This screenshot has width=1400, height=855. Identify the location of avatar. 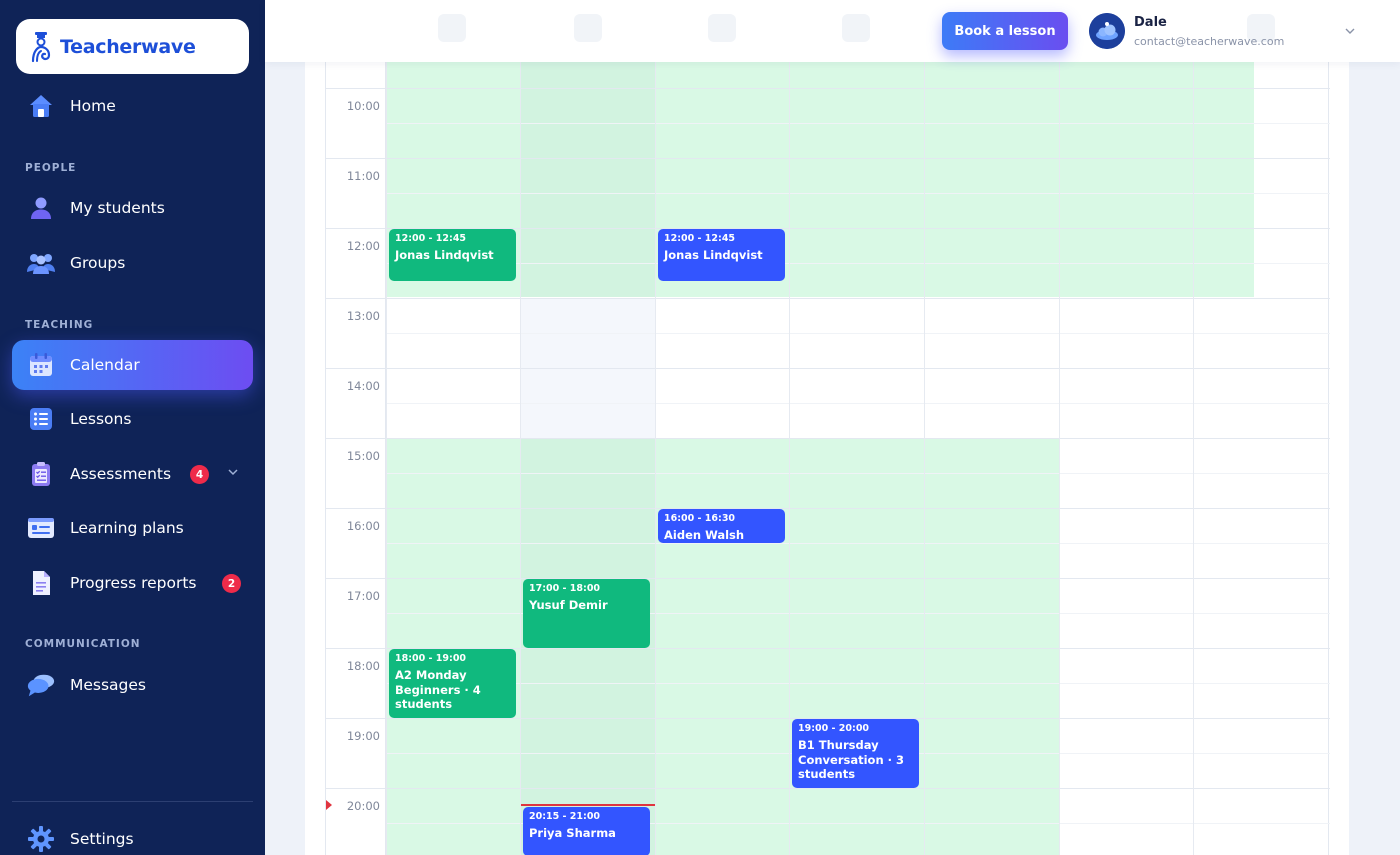
(1107, 31).